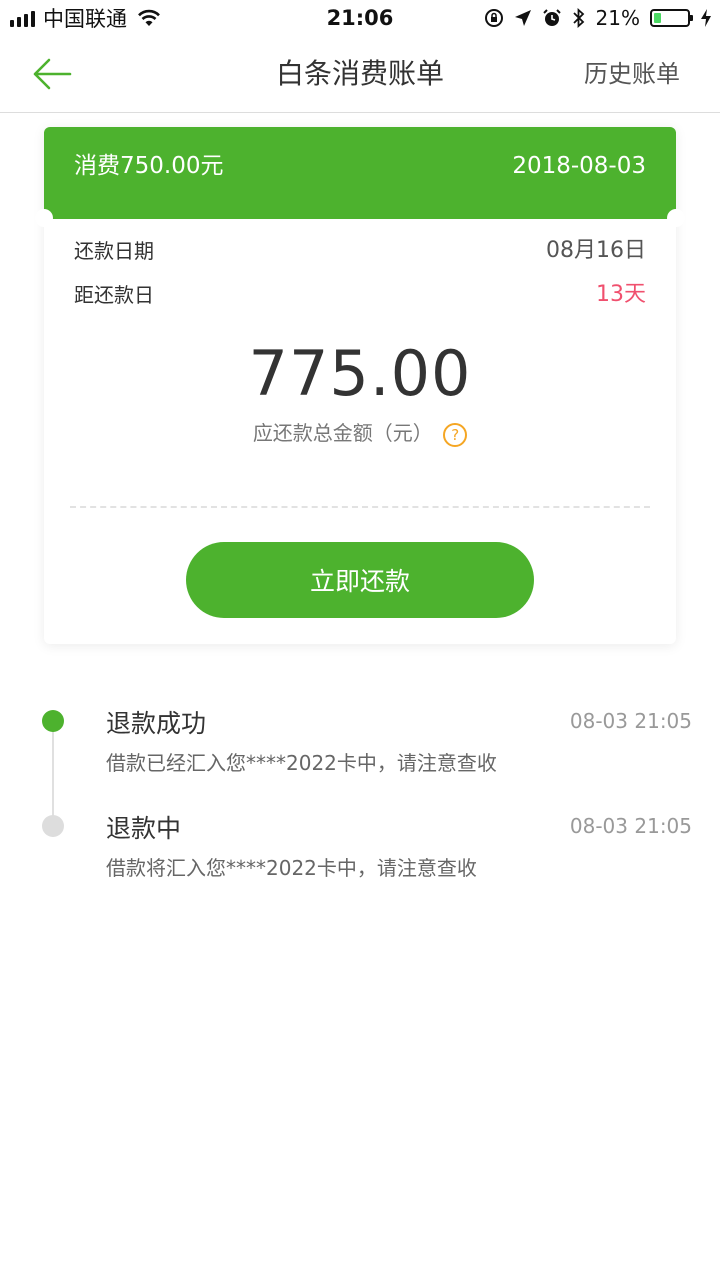 Image resolution: width=720 pixels, height=1280 pixels. What do you see at coordinates (579, 166) in the screenshot?
I see `consumption-date: 2018-08-03` at bounding box center [579, 166].